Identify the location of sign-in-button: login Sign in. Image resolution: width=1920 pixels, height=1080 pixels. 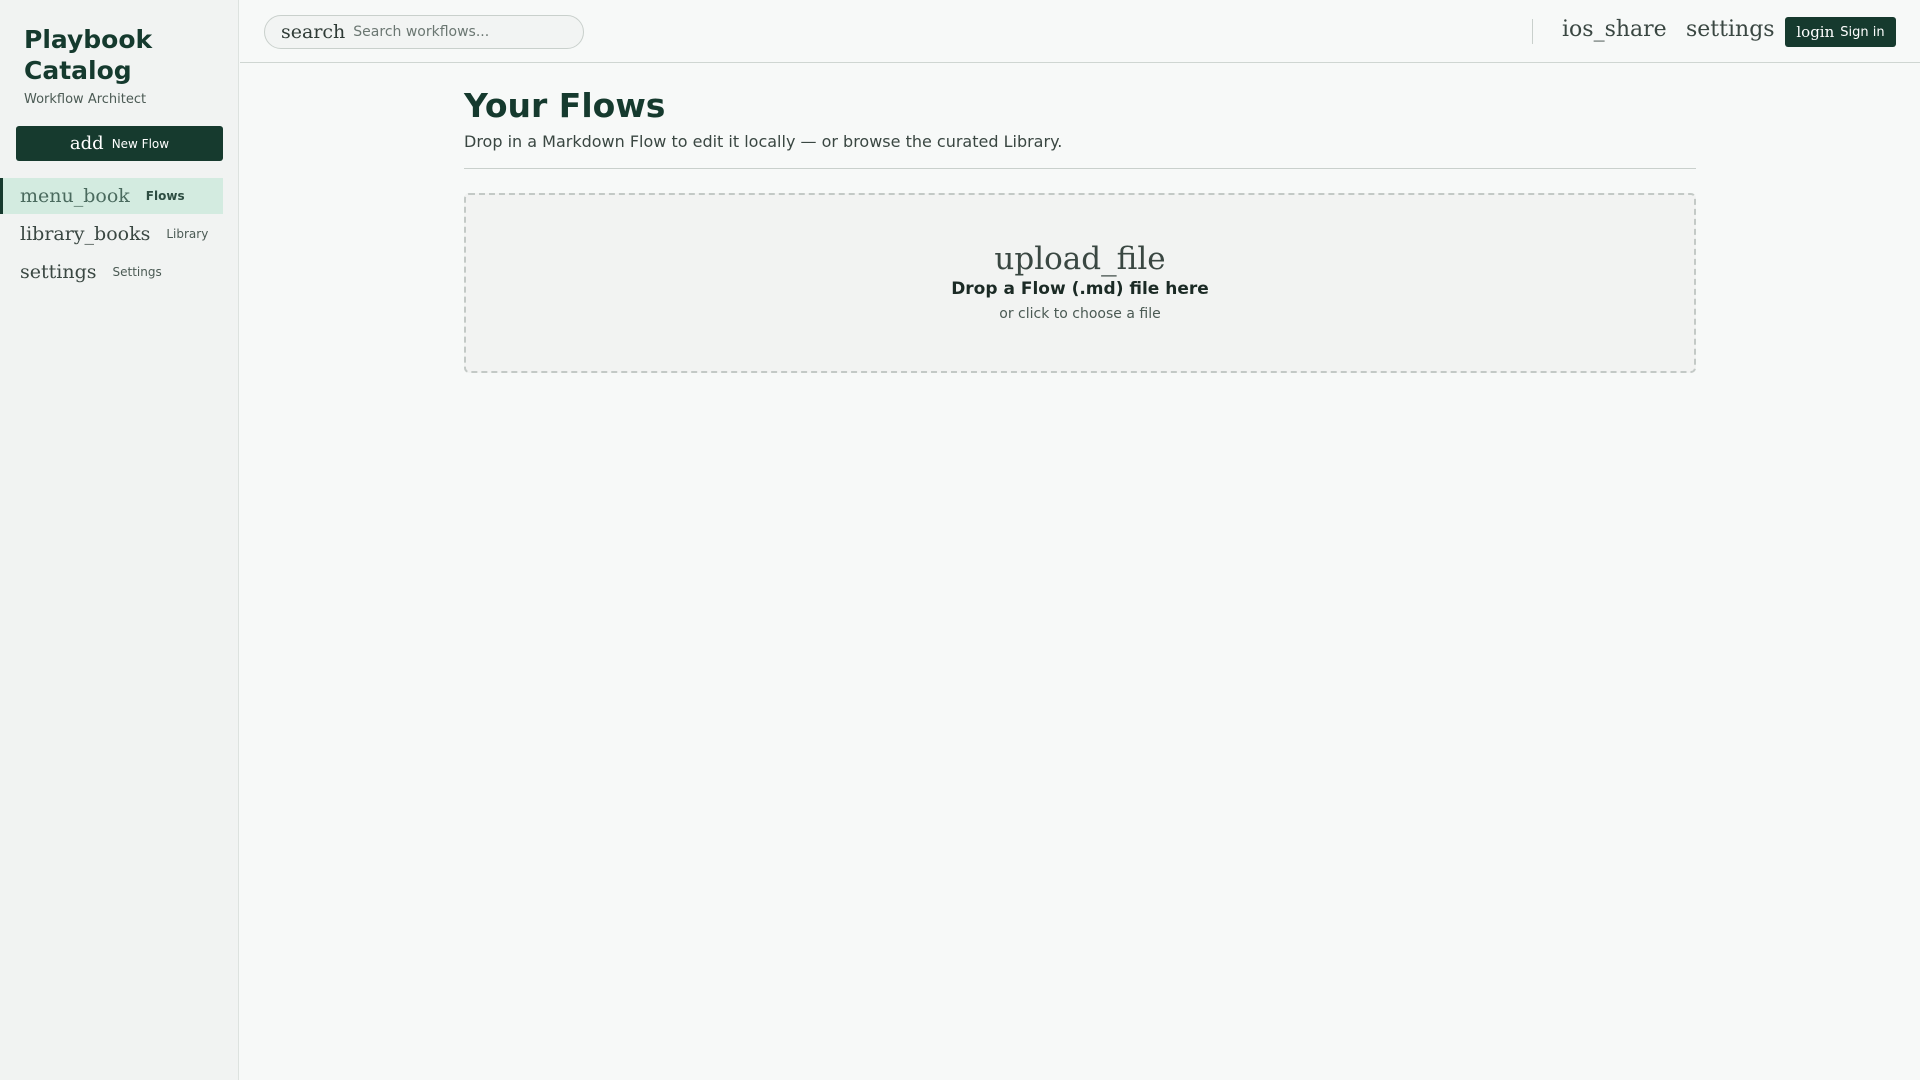
(1840, 32).